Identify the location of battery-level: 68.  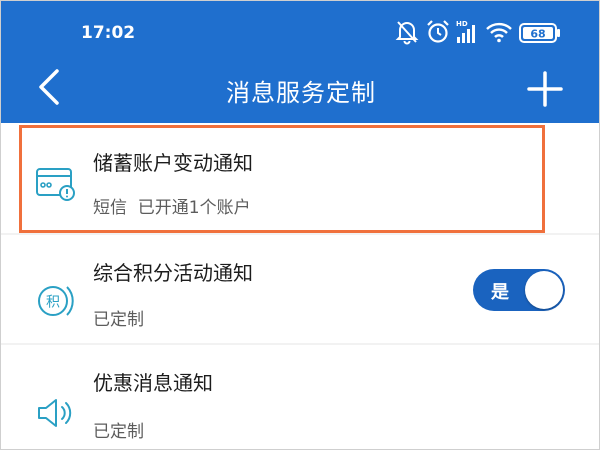
(537, 34).